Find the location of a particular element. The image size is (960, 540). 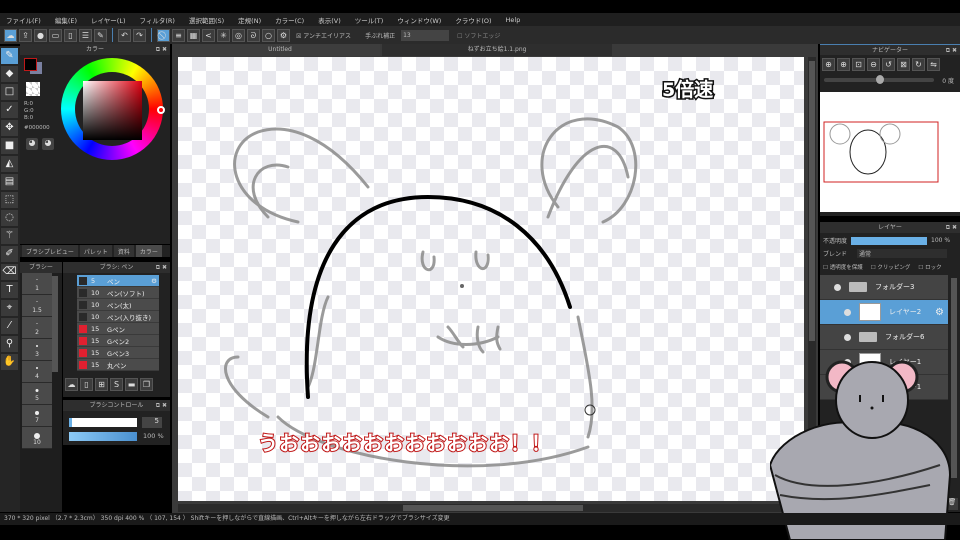

menu-window: ウィンドウ(W) is located at coordinates (419, 20).